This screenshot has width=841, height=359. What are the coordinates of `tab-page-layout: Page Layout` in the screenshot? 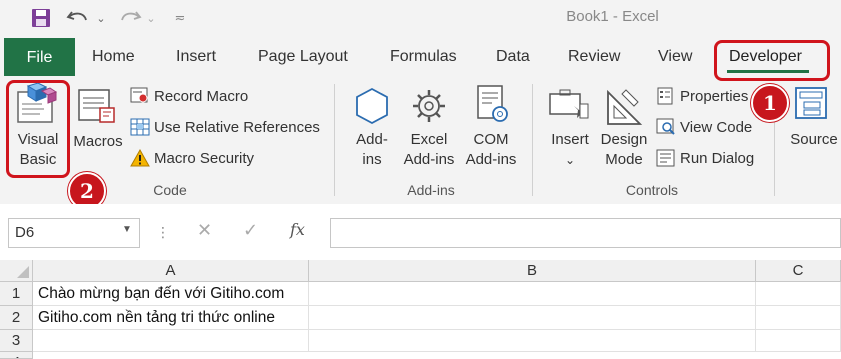 It's located at (303, 56).